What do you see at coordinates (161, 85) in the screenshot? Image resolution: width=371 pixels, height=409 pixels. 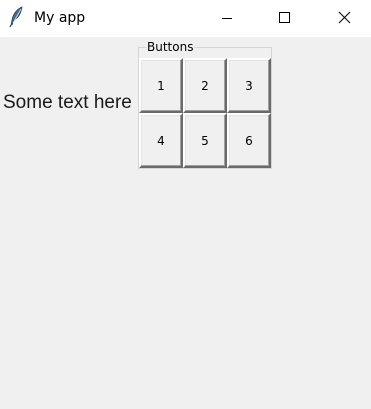 I see `button-1: 1` at bounding box center [161, 85].